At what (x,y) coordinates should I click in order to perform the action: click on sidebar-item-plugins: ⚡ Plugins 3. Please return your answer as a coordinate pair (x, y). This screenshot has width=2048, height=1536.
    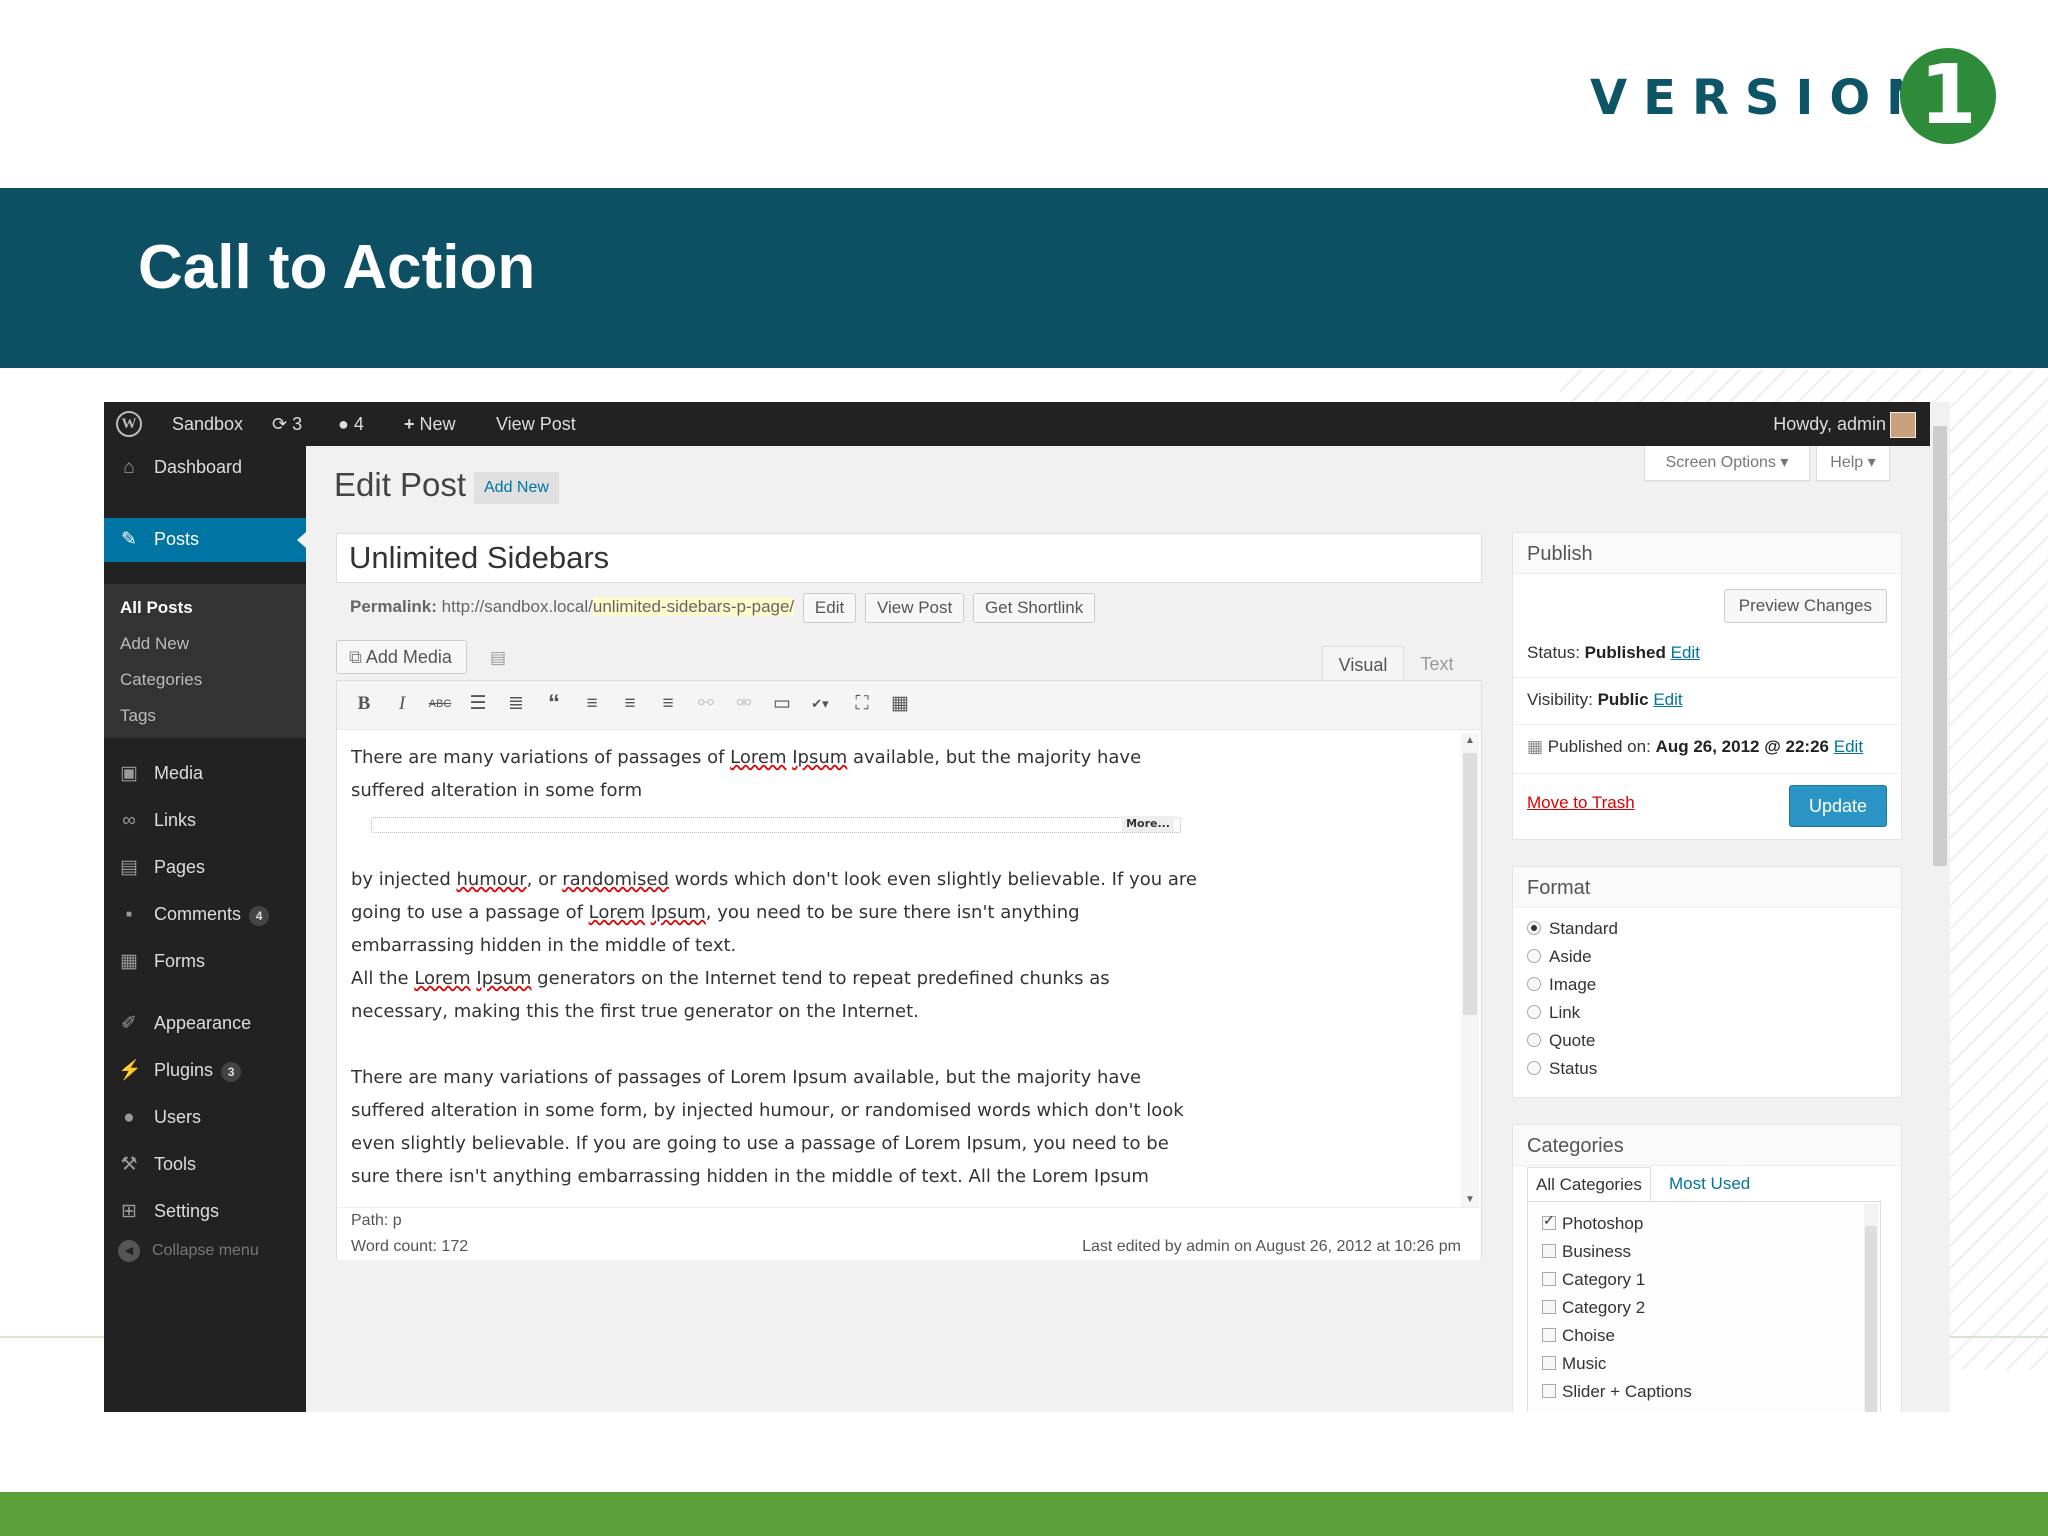
    Looking at the image, I should click on (205, 1071).